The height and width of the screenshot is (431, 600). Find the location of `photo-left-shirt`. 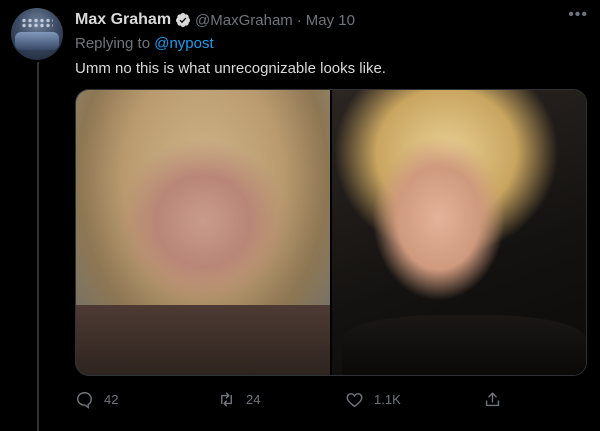

photo-left-shirt is located at coordinates (203, 340).